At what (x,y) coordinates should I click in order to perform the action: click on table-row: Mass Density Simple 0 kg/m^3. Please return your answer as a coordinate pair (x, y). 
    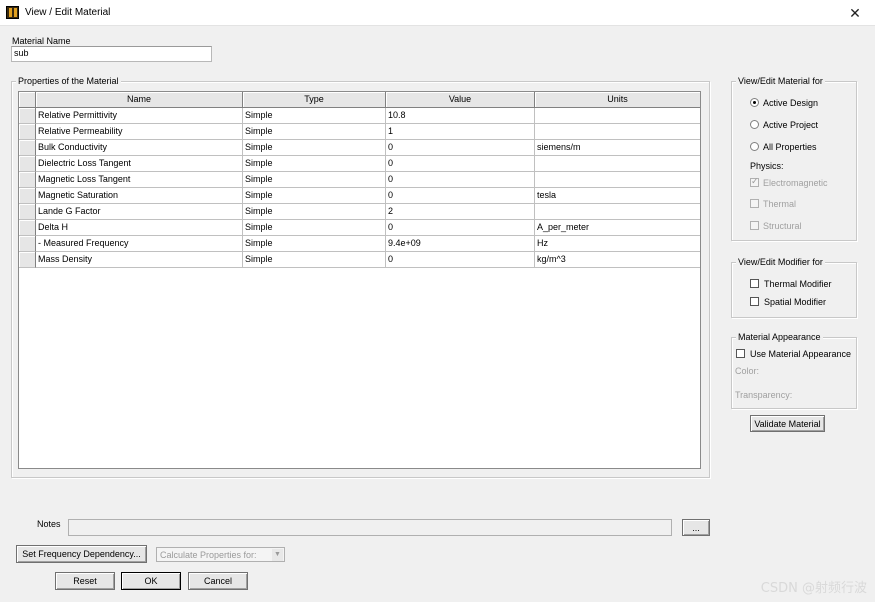
    Looking at the image, I should click on (359, 260).